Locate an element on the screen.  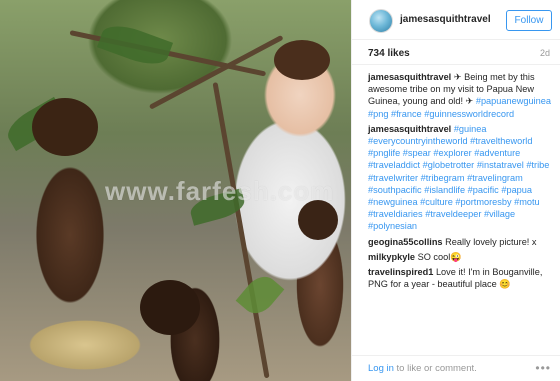
hashtag: #traveltheworld is located at coordinates (501, 141).